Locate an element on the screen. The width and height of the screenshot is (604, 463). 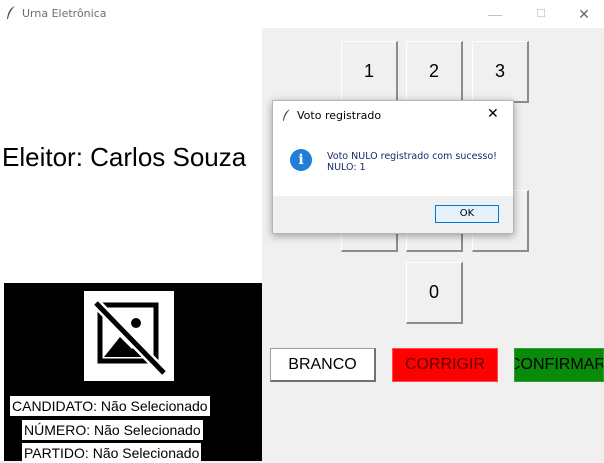
minimize-button: — is located at coordinates (495, 14).